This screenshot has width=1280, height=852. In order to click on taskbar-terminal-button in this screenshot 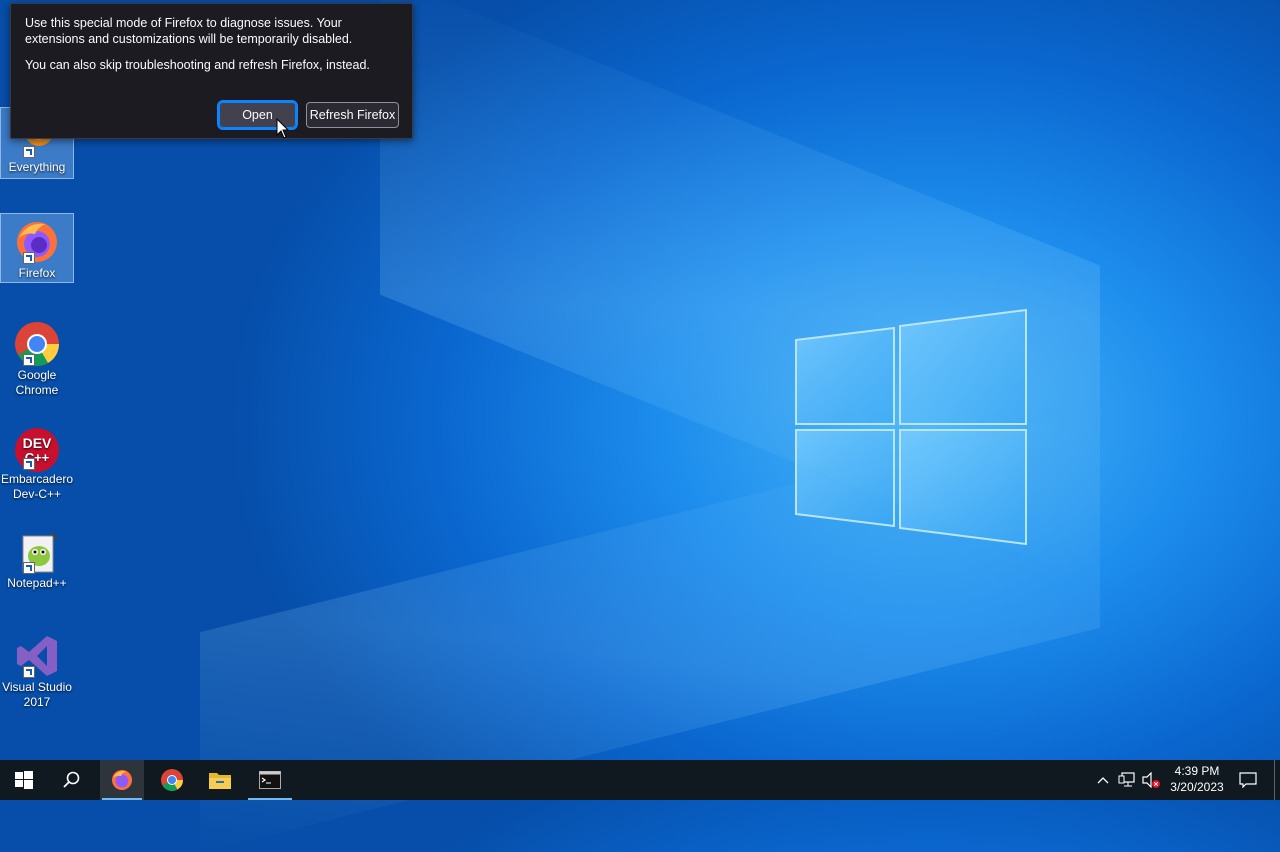, I will do `click(270, 780)`.